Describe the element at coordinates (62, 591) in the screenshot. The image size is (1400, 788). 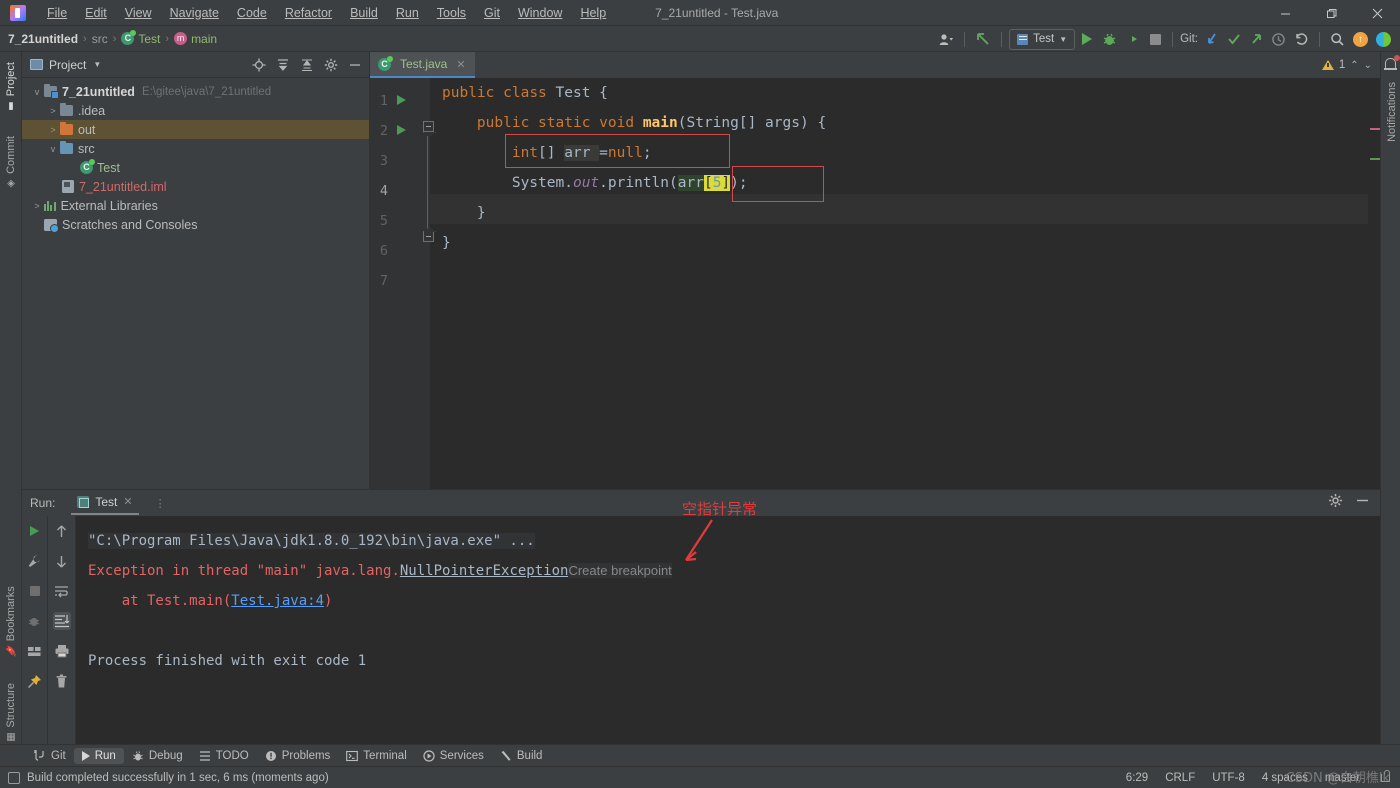
I see `soft-wrap-icon` at that location.